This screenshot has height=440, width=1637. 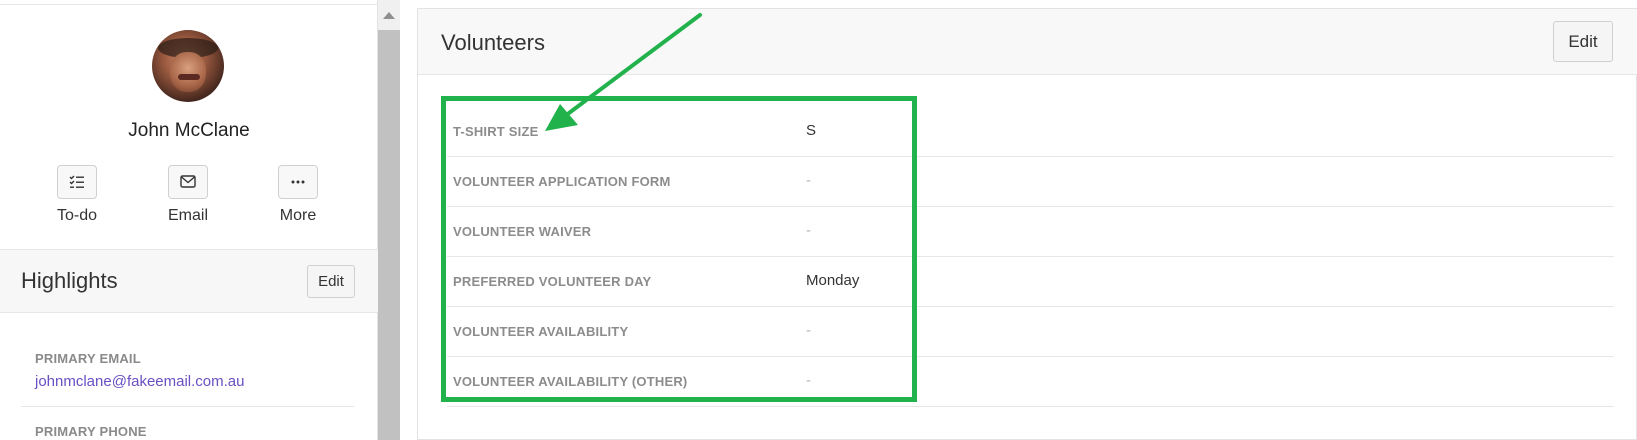 I want to click on todo-label: To-do, so click(x=77, y=215).